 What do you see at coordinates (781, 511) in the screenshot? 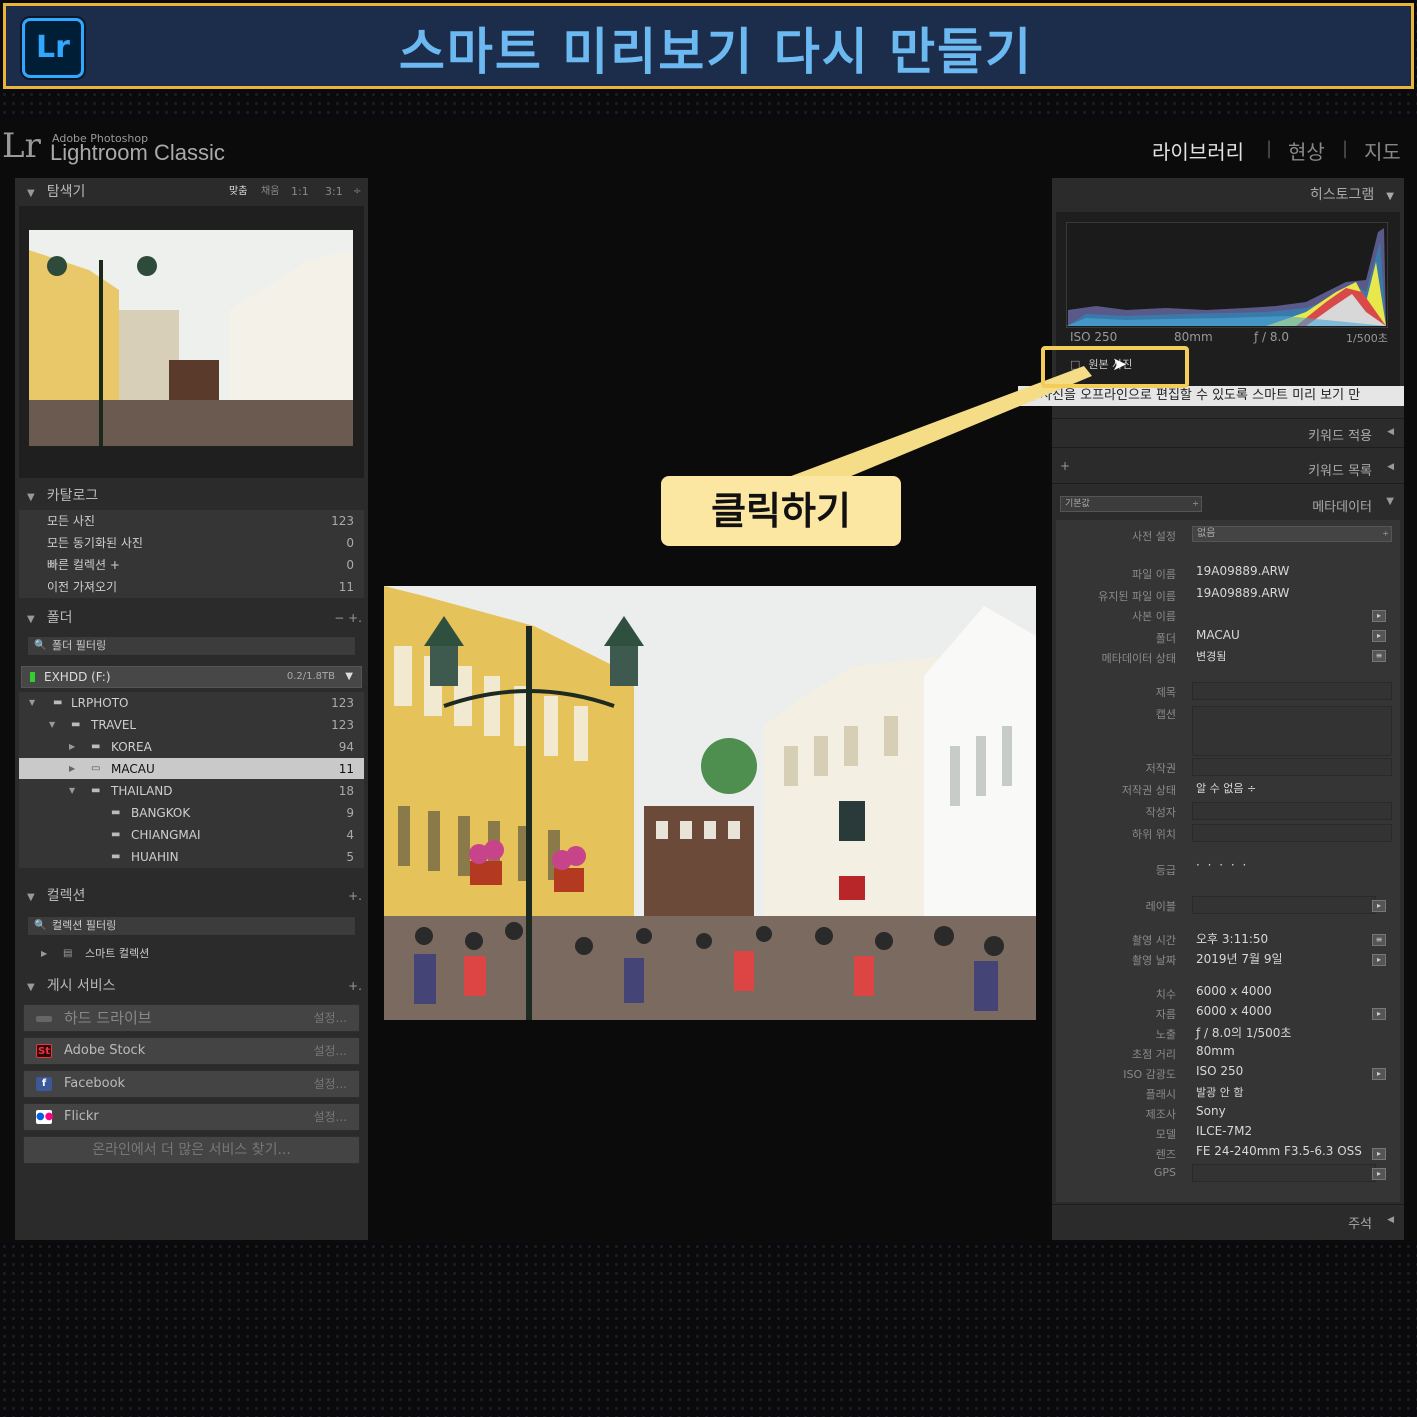
I see `click-callout: 클릭하기` at bounding box center [781, 511].